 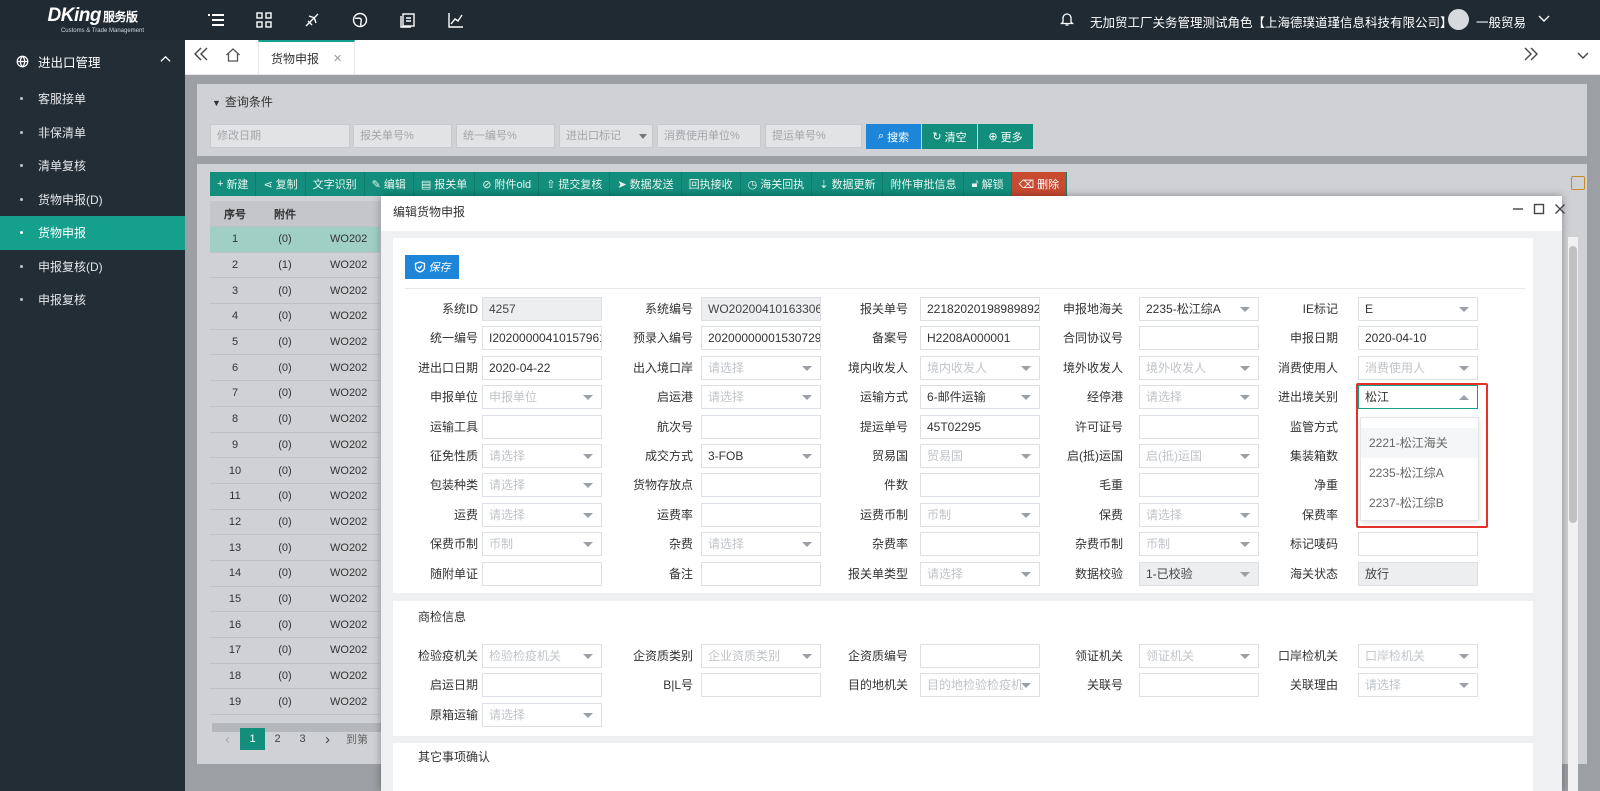 I want to click on page-number: 3, so click(x=302, y=739).